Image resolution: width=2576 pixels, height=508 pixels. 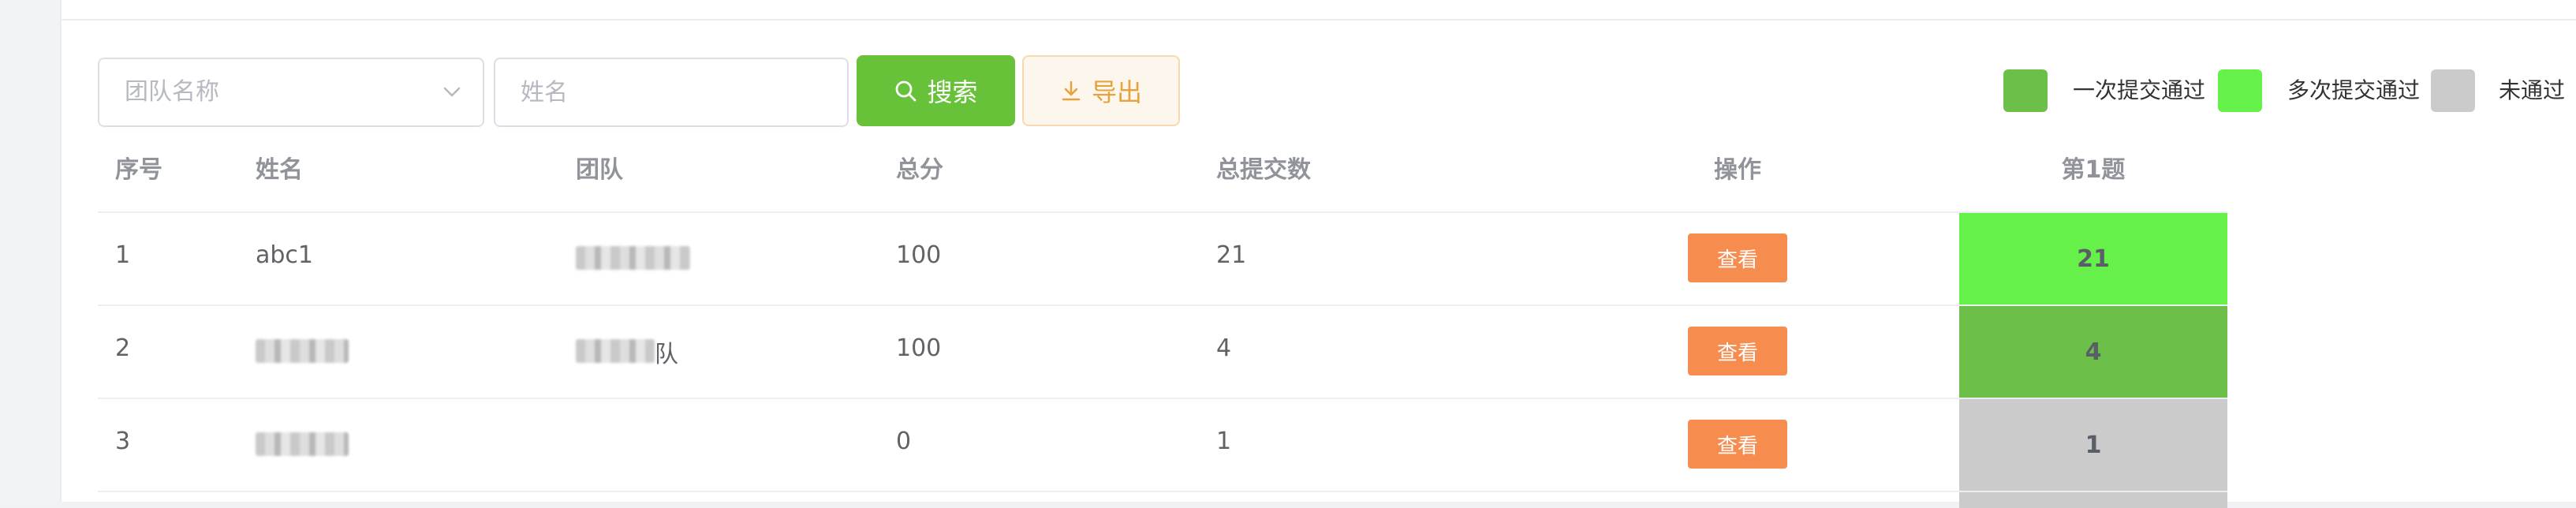 I want to click on legend-swatch-first-pass, so click(x=2025, y=90).